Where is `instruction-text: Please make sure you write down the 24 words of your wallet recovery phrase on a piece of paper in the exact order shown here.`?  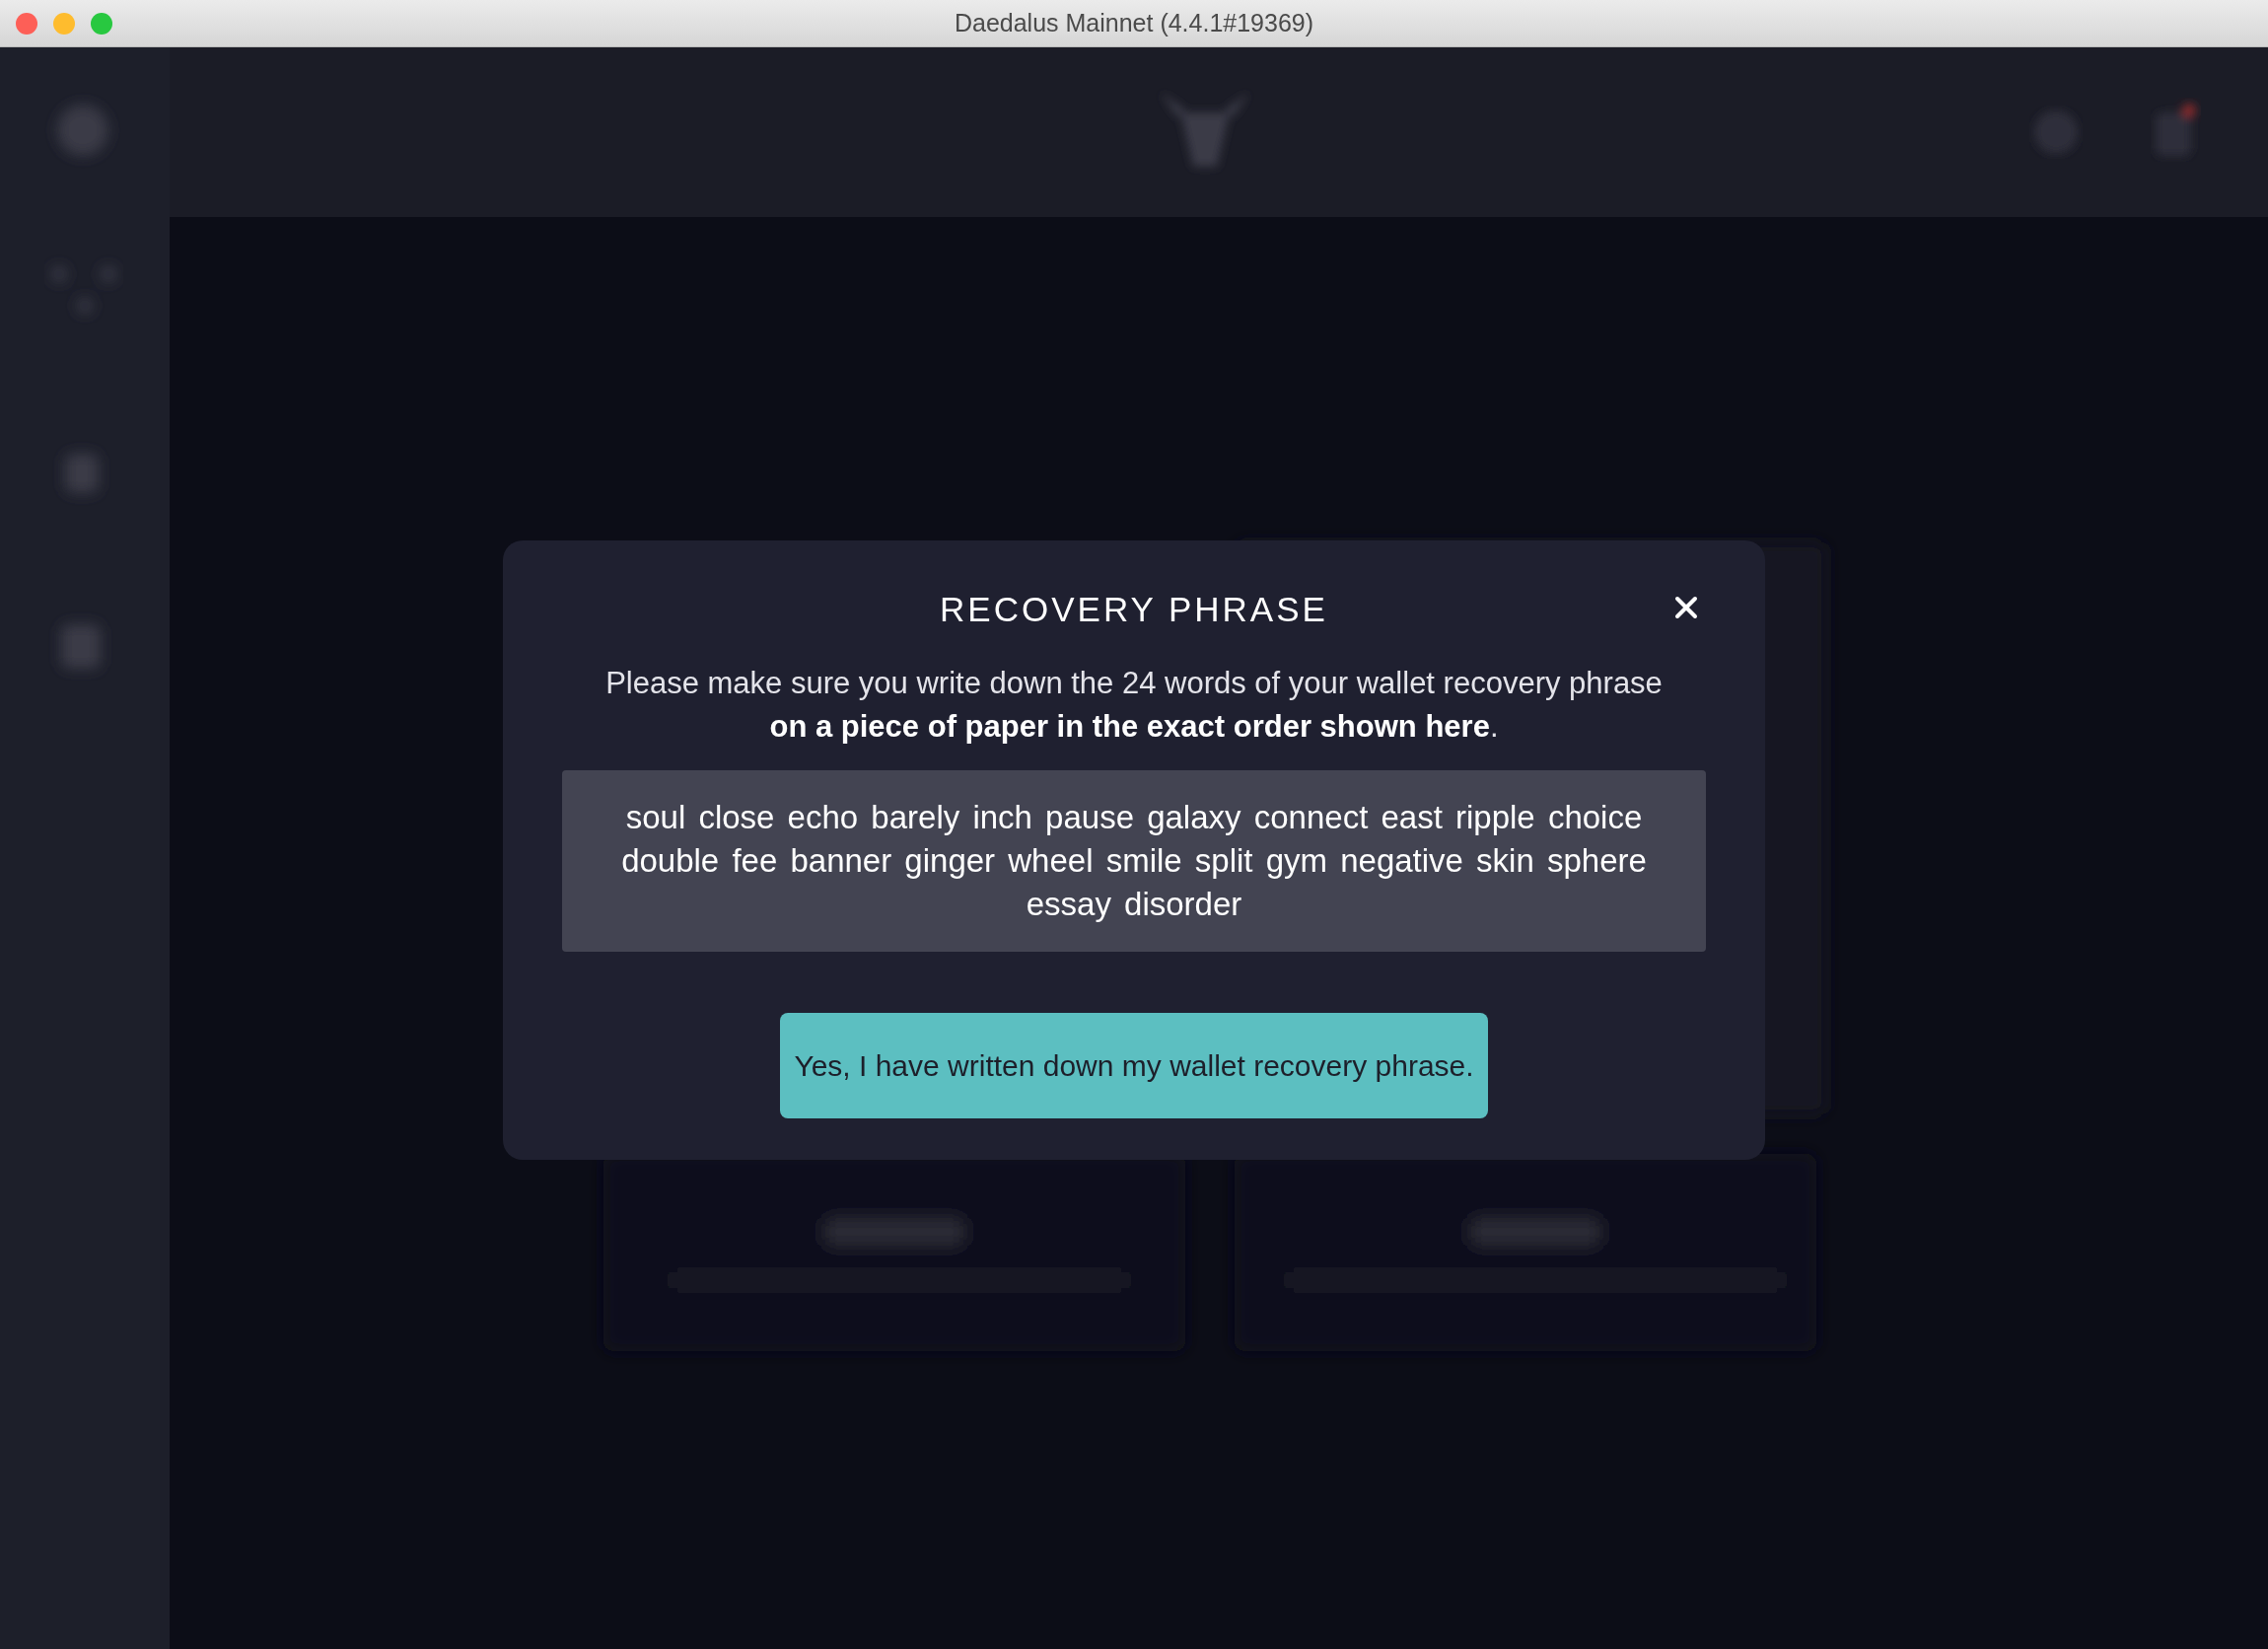 instruction-text: Please make sure you write down the 24 words of your wallet recovery phrase on a piece of paper in the exact order shown here. is located at coordinates (1134, 705).